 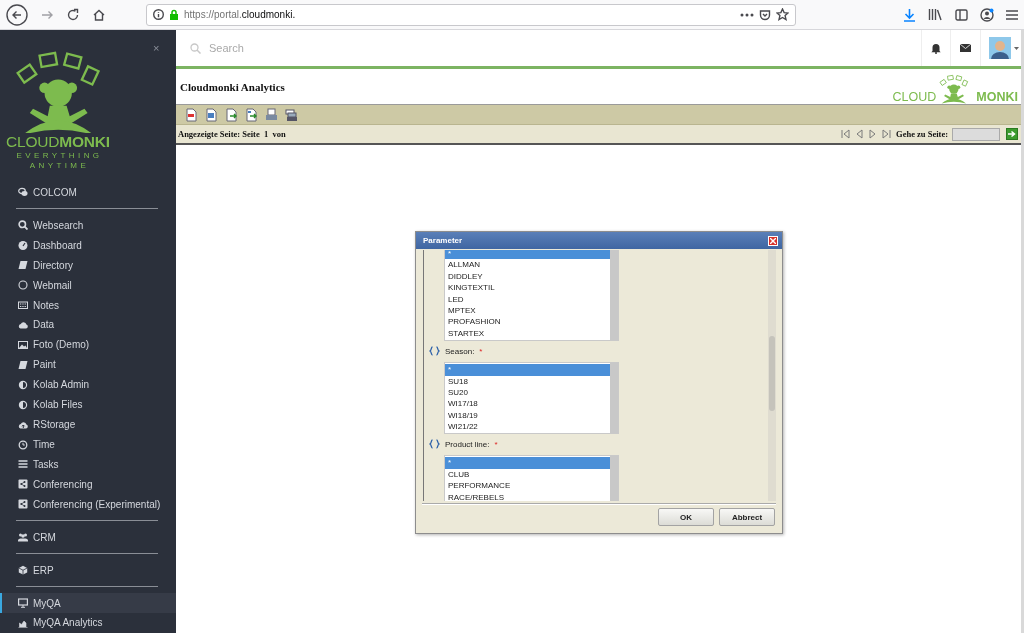 I want to click on sidebar-item: ERP, so click(x=88, y=570).